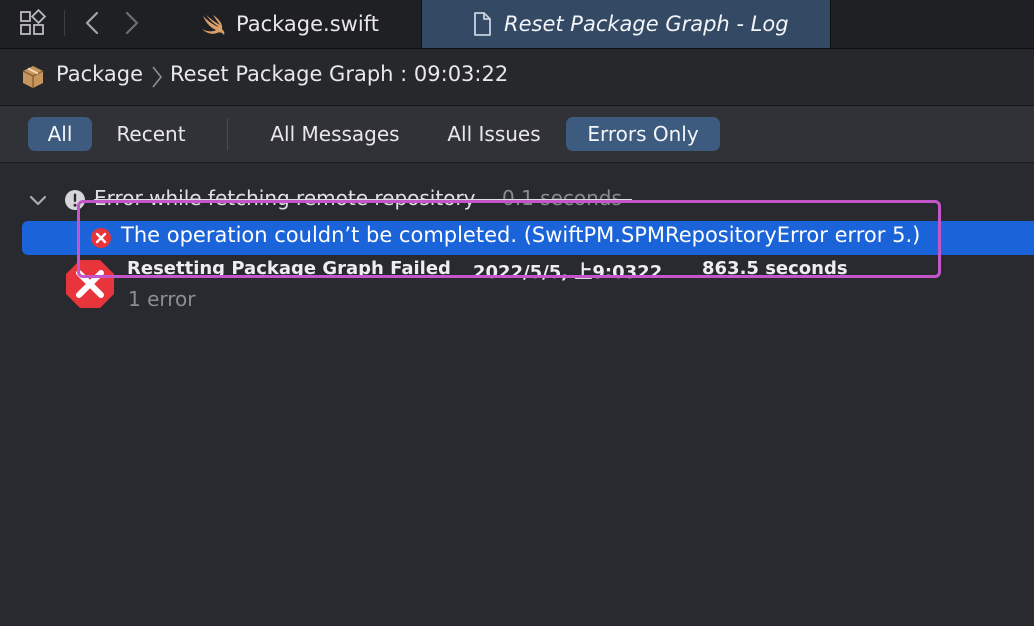 The height and width of the screenshot is (626, 1034). Describe the element at coordinates (131, 23) in the screenshot. I see `forward-chevron-icon` at that location.